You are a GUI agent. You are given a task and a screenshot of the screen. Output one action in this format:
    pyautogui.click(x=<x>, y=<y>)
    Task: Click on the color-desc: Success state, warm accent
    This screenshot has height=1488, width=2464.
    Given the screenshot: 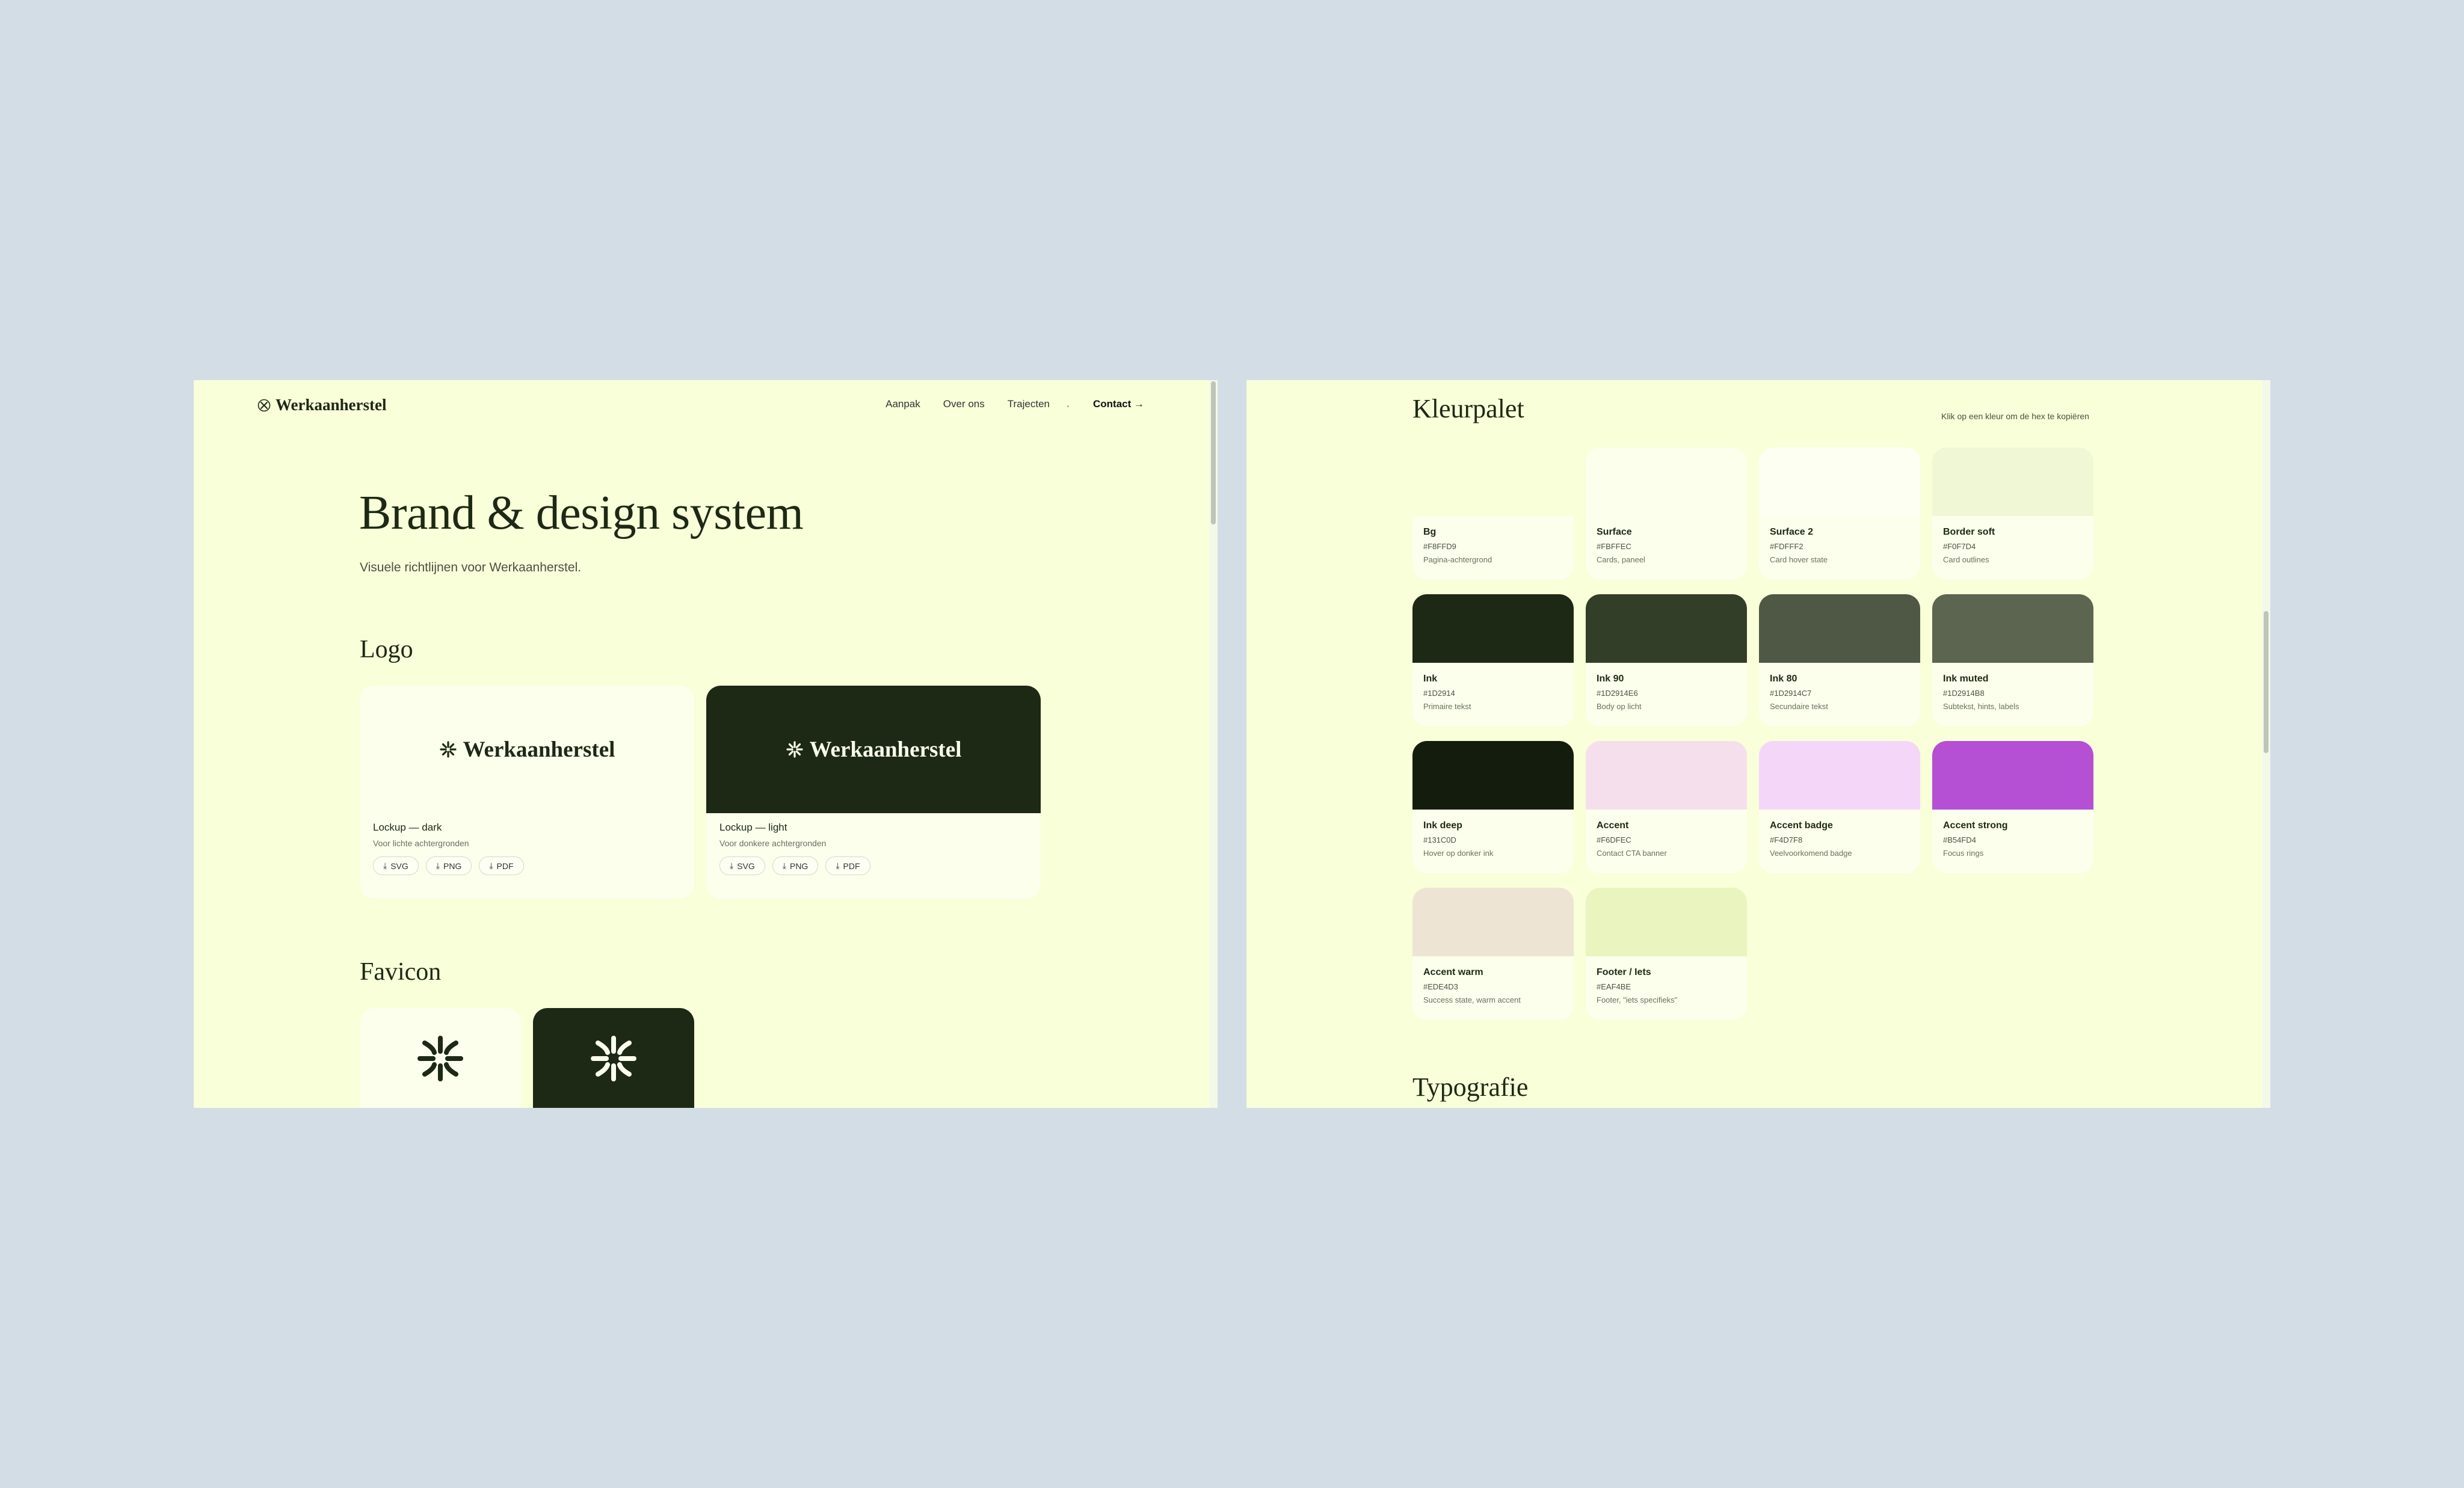 What is the action you would take?
    pyautogui.click(x=1472, y=999)
    